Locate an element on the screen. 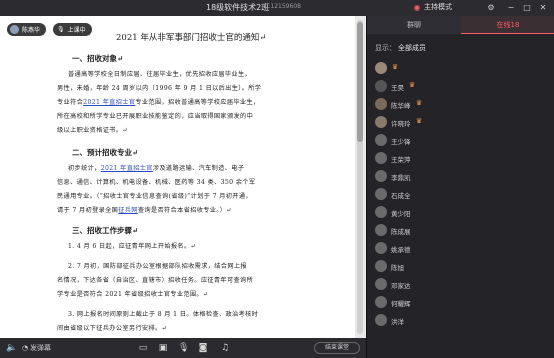  section-heading: 二、预计招收专业↵ is located at coordinates (105, 152).